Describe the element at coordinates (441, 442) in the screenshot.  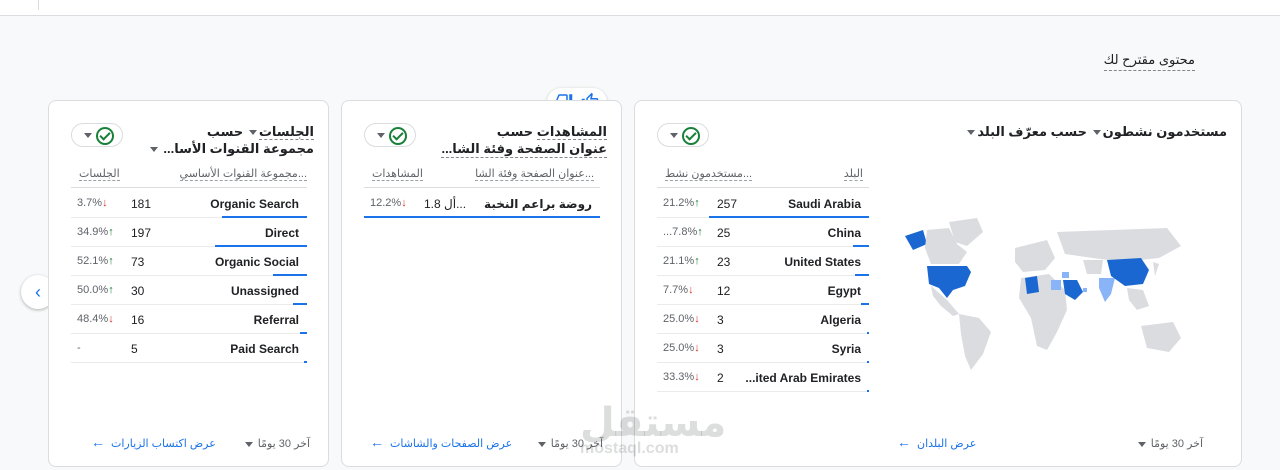
I see `view-pages-link: ← عرض الصفحات والشاشات` at that location.